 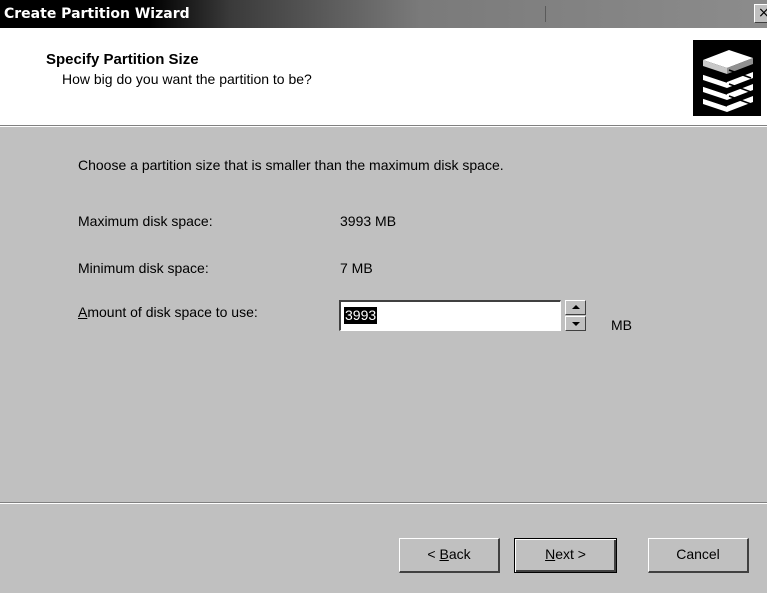 What do you see at coordinates (570, 554) in the screenshot?
I see `next-button-label: ext >` at bounding box center [570, 554].